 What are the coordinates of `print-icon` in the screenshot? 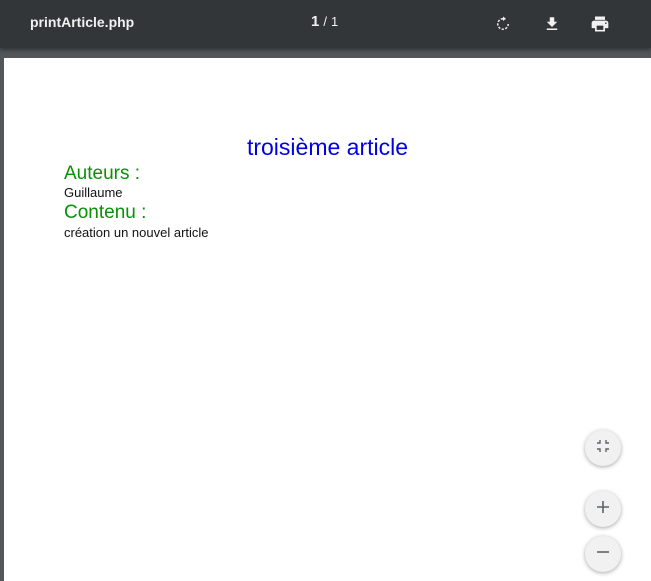 It's located at (600, 24).